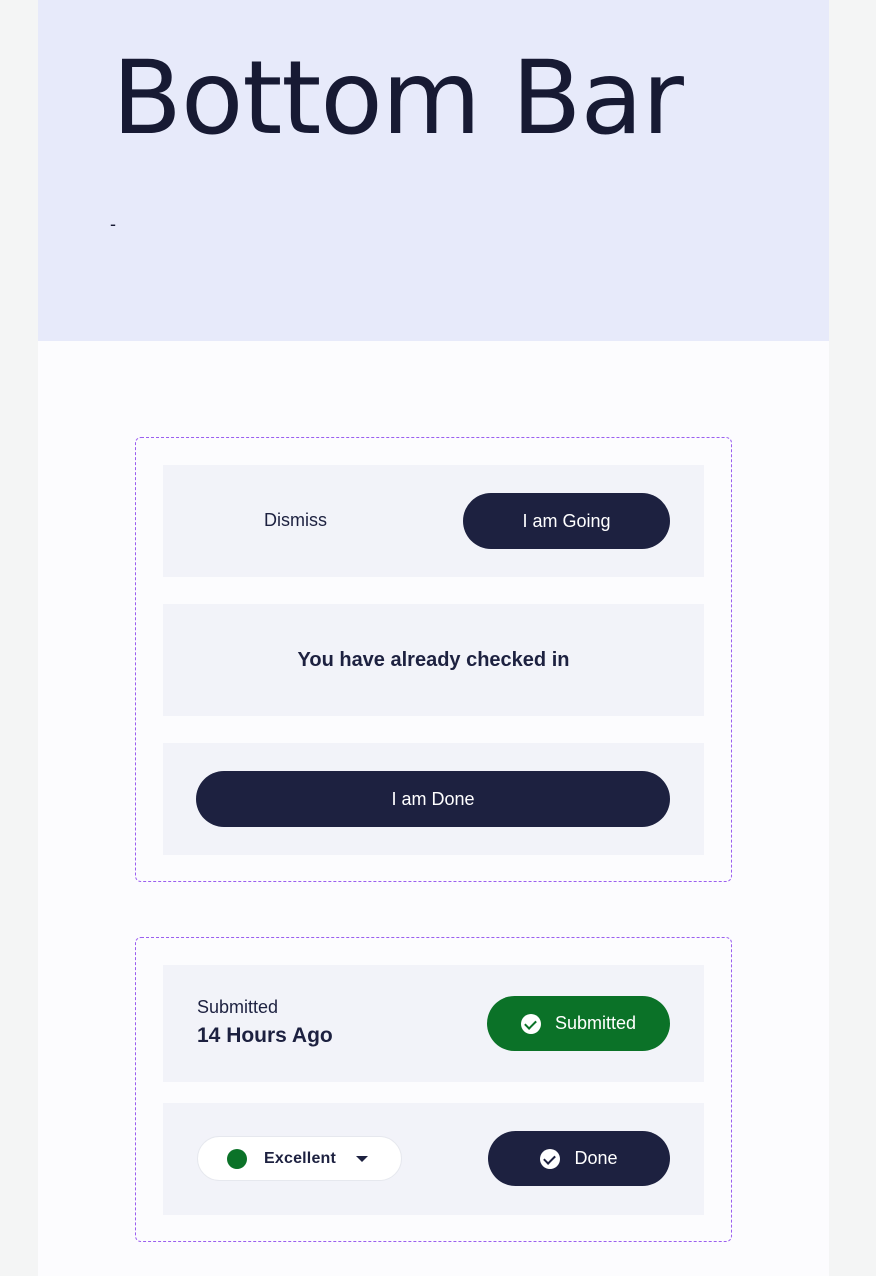  I want to click on i-am-done-button: I am Done, so click(433, 799).